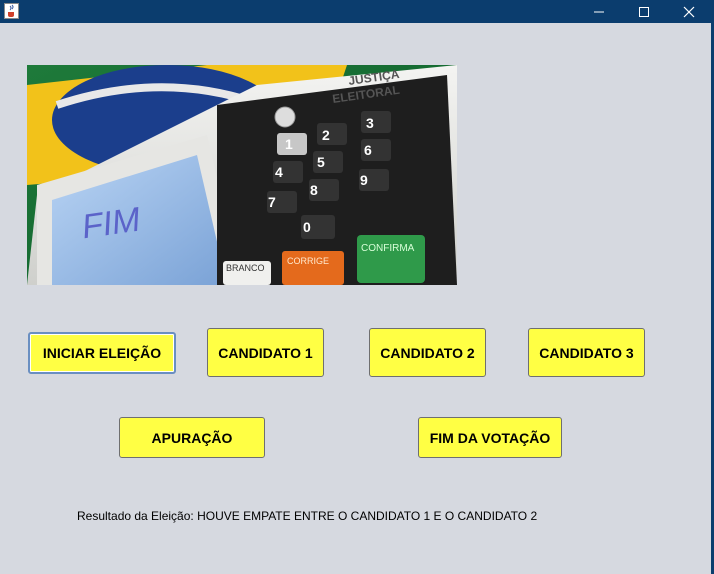 This screenshot has width=714, height=574. Describe the element at coordinates (245, 268) in the screenshot. I see `key-branco: BRANCO` at that location.